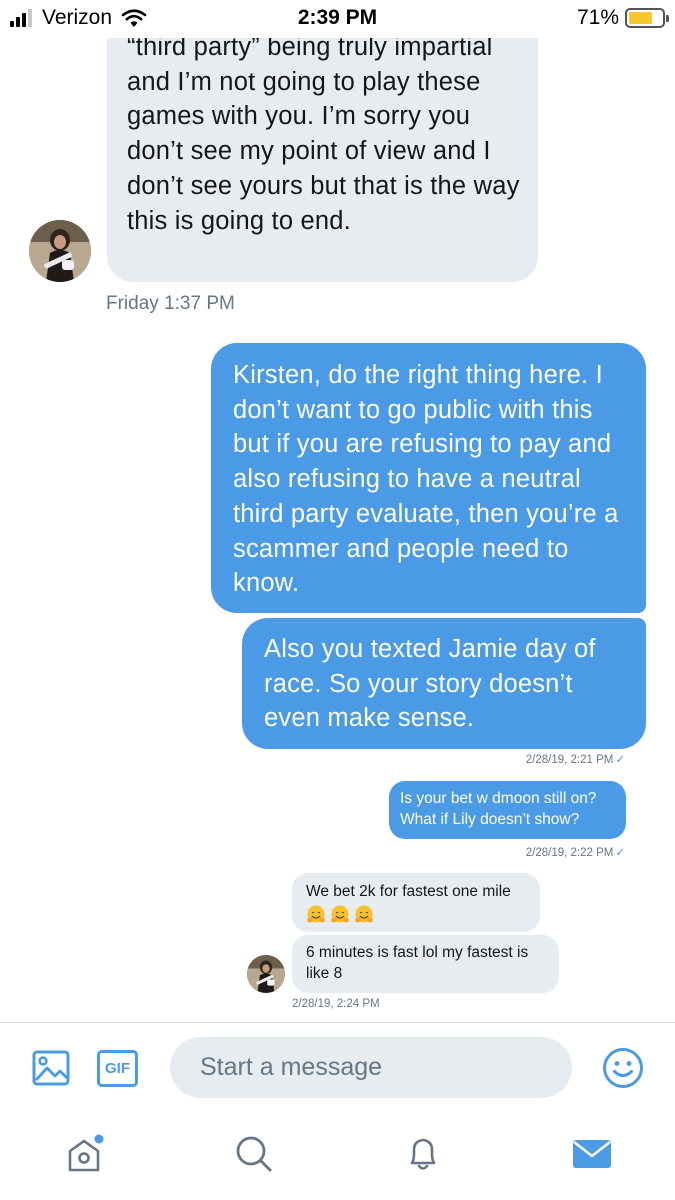 The height and width of the screenshot is (1200, 675). Describe the element at coordinates (254, 1154) in the screenshot. I see `search-icon` at that location.